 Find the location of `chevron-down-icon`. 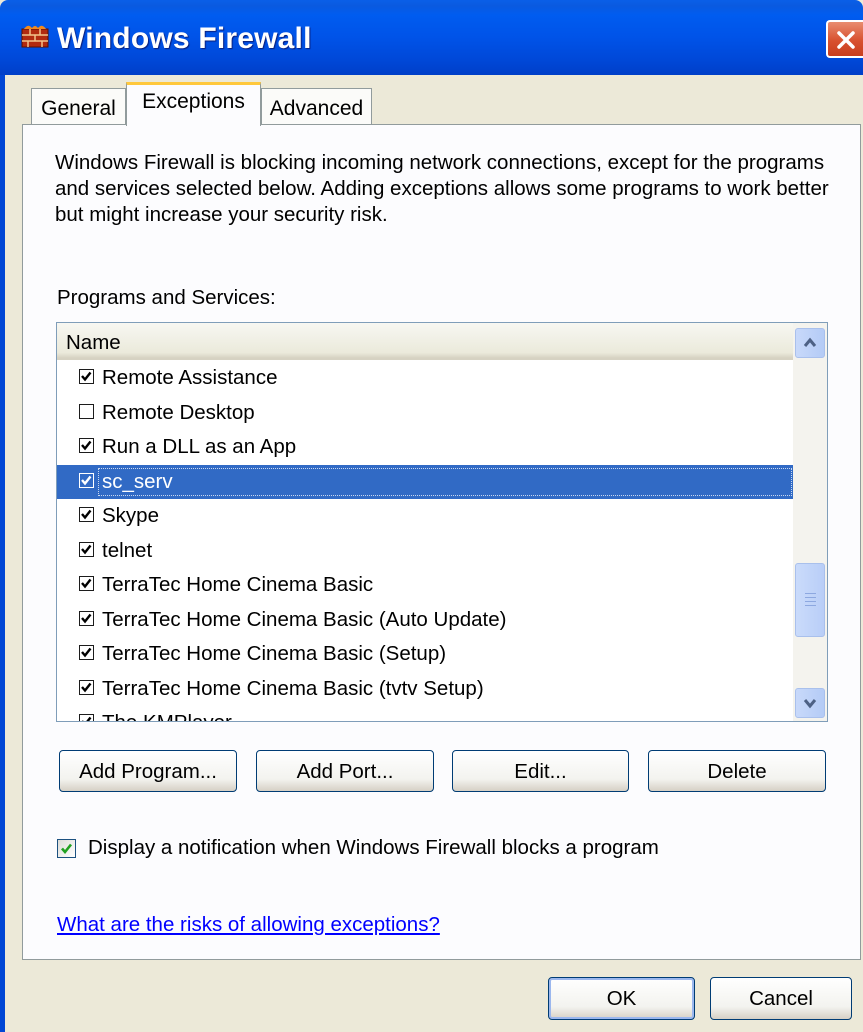

chevron-down-icon is located at coordinates (810, 704).